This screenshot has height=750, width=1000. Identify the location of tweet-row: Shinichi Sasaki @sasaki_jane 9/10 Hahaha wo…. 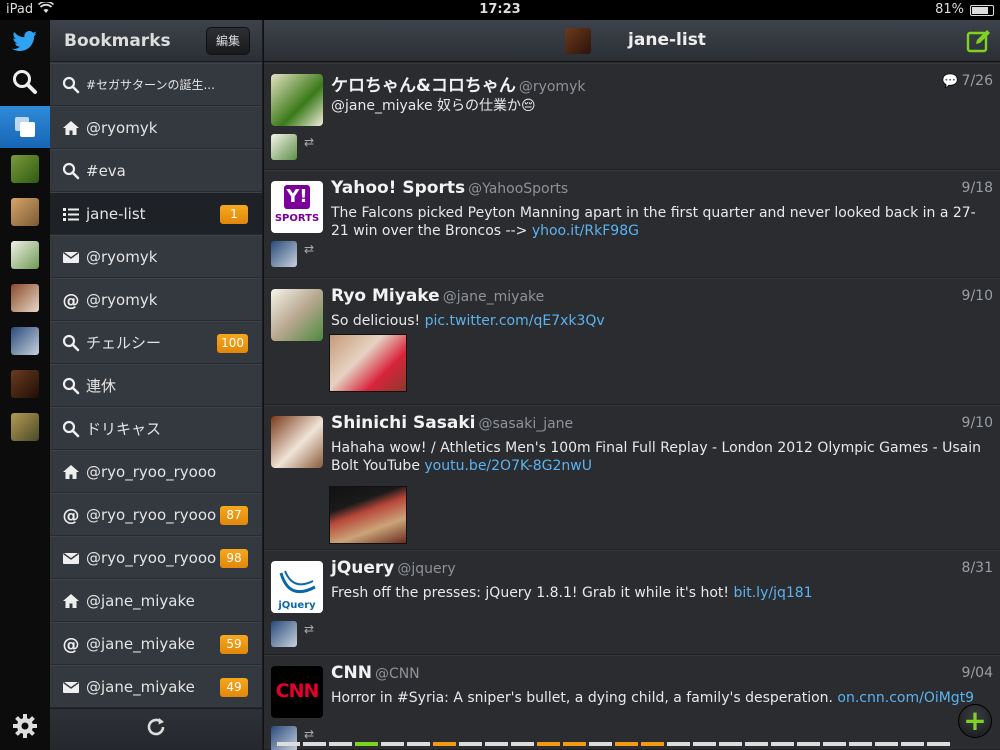
(632, 477).